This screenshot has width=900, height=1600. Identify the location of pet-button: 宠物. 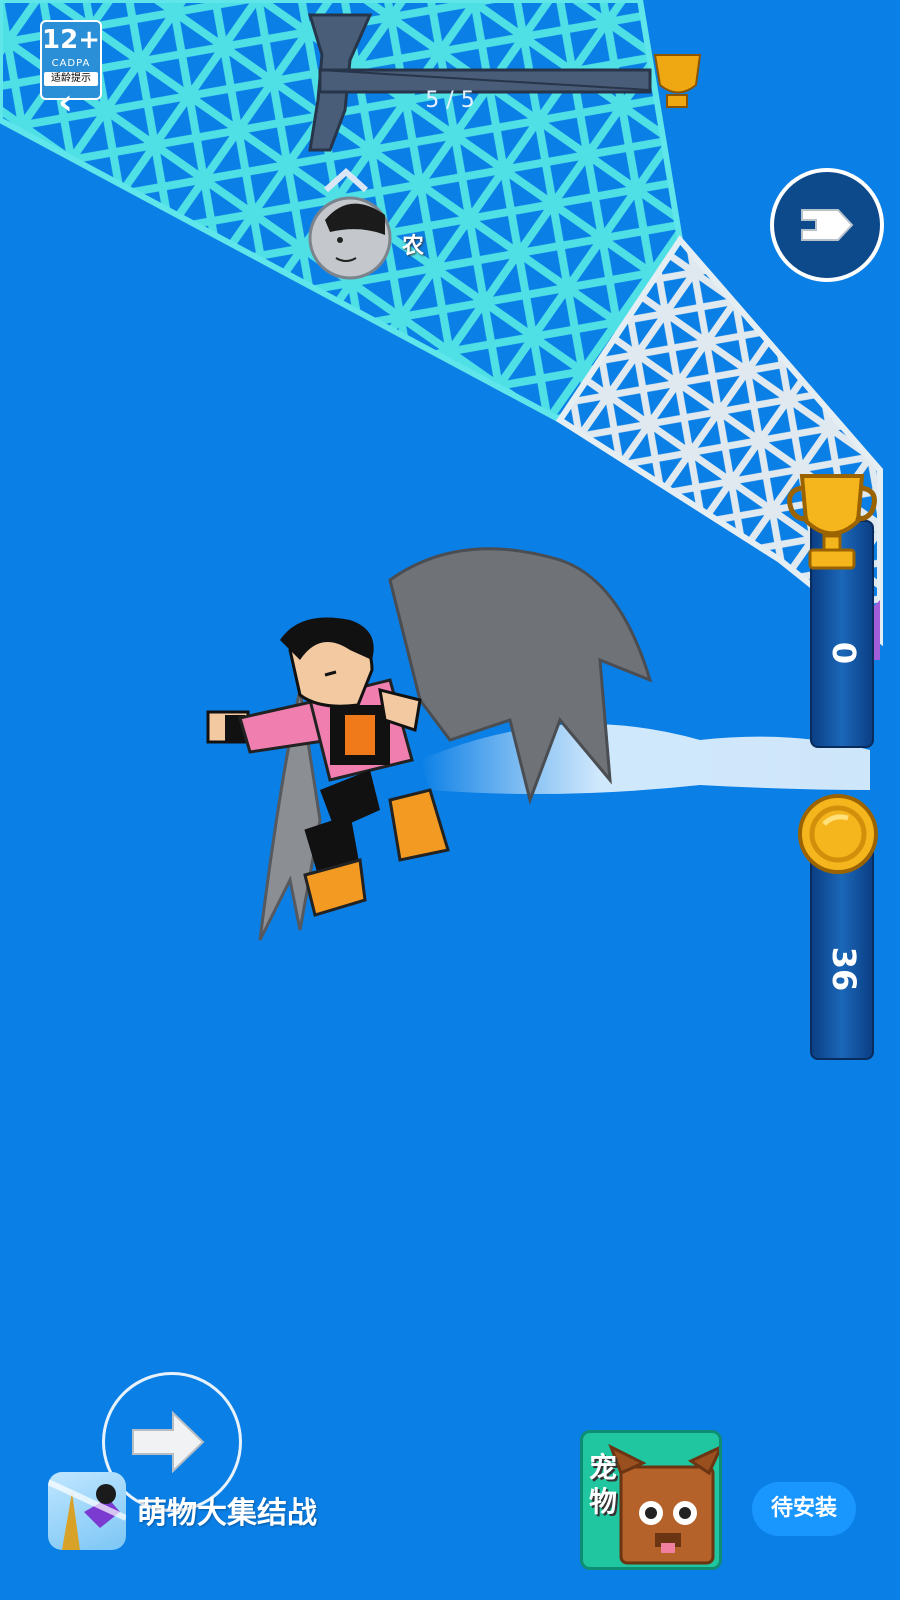
(651, 1500).